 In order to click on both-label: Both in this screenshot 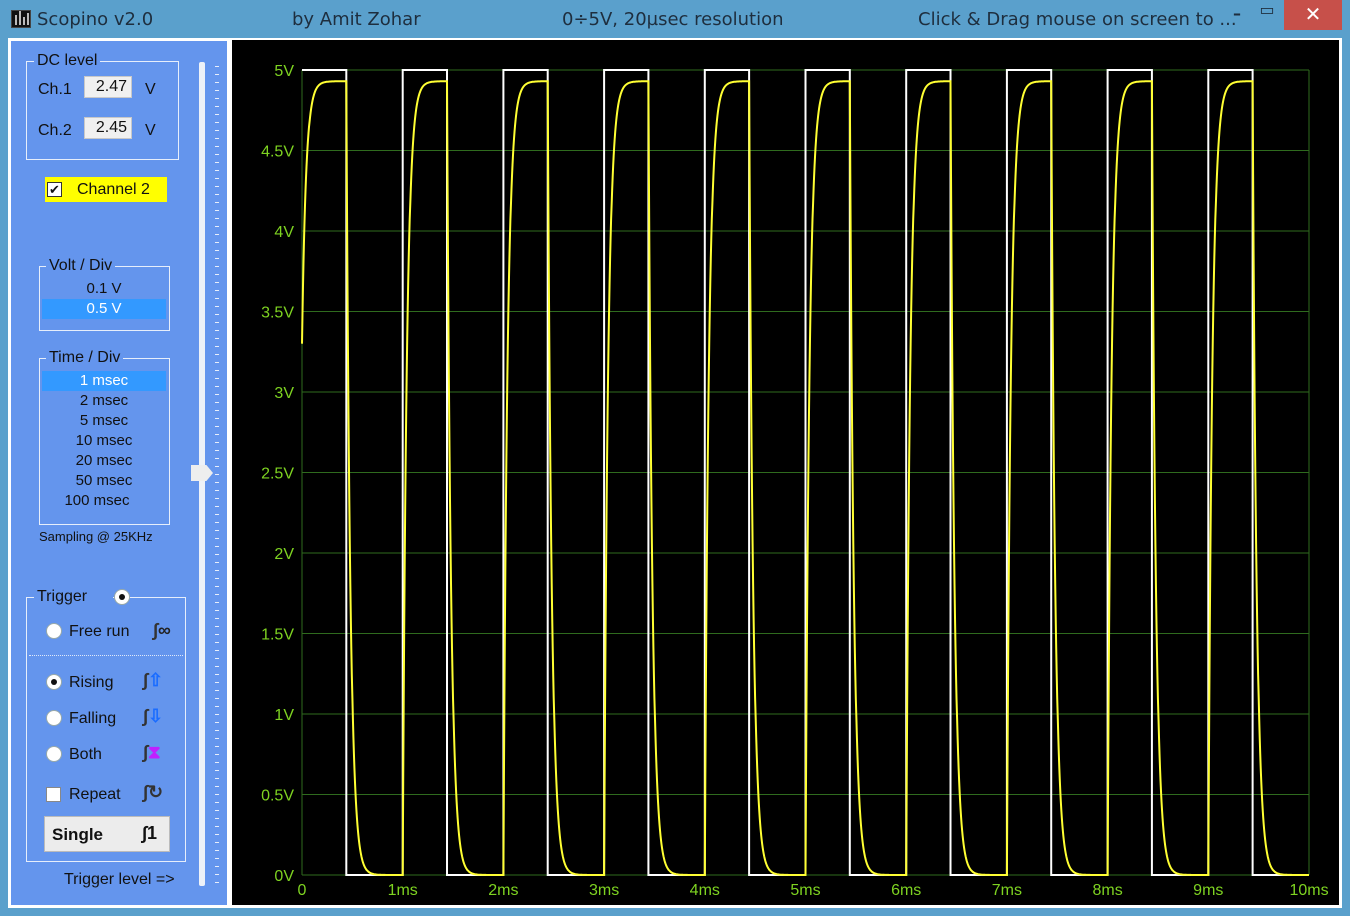, I will do `click(85, 754)`.